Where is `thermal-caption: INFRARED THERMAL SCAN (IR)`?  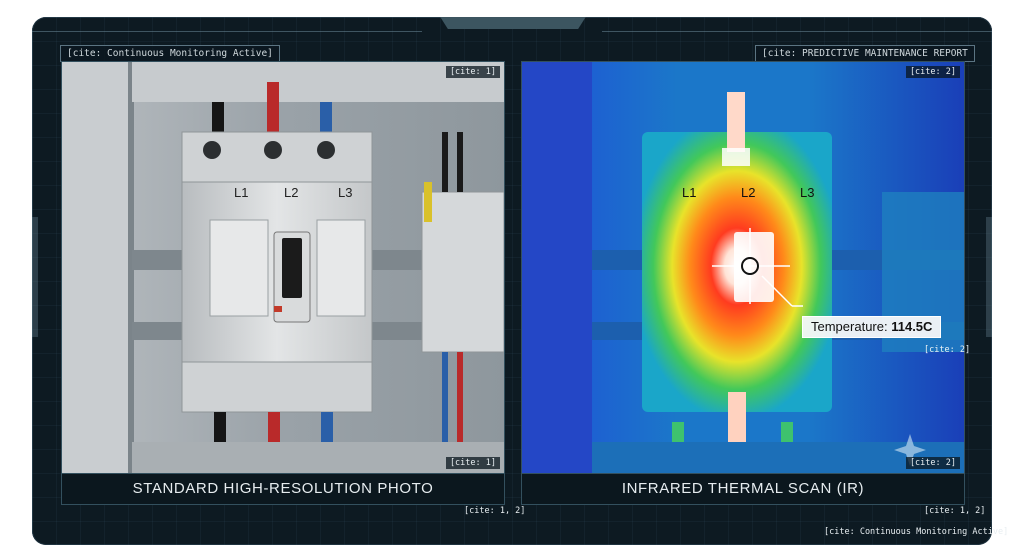 thermal-caption: INFRARED THERMAL SCAN (IR) is located at coordinates (743, 489).